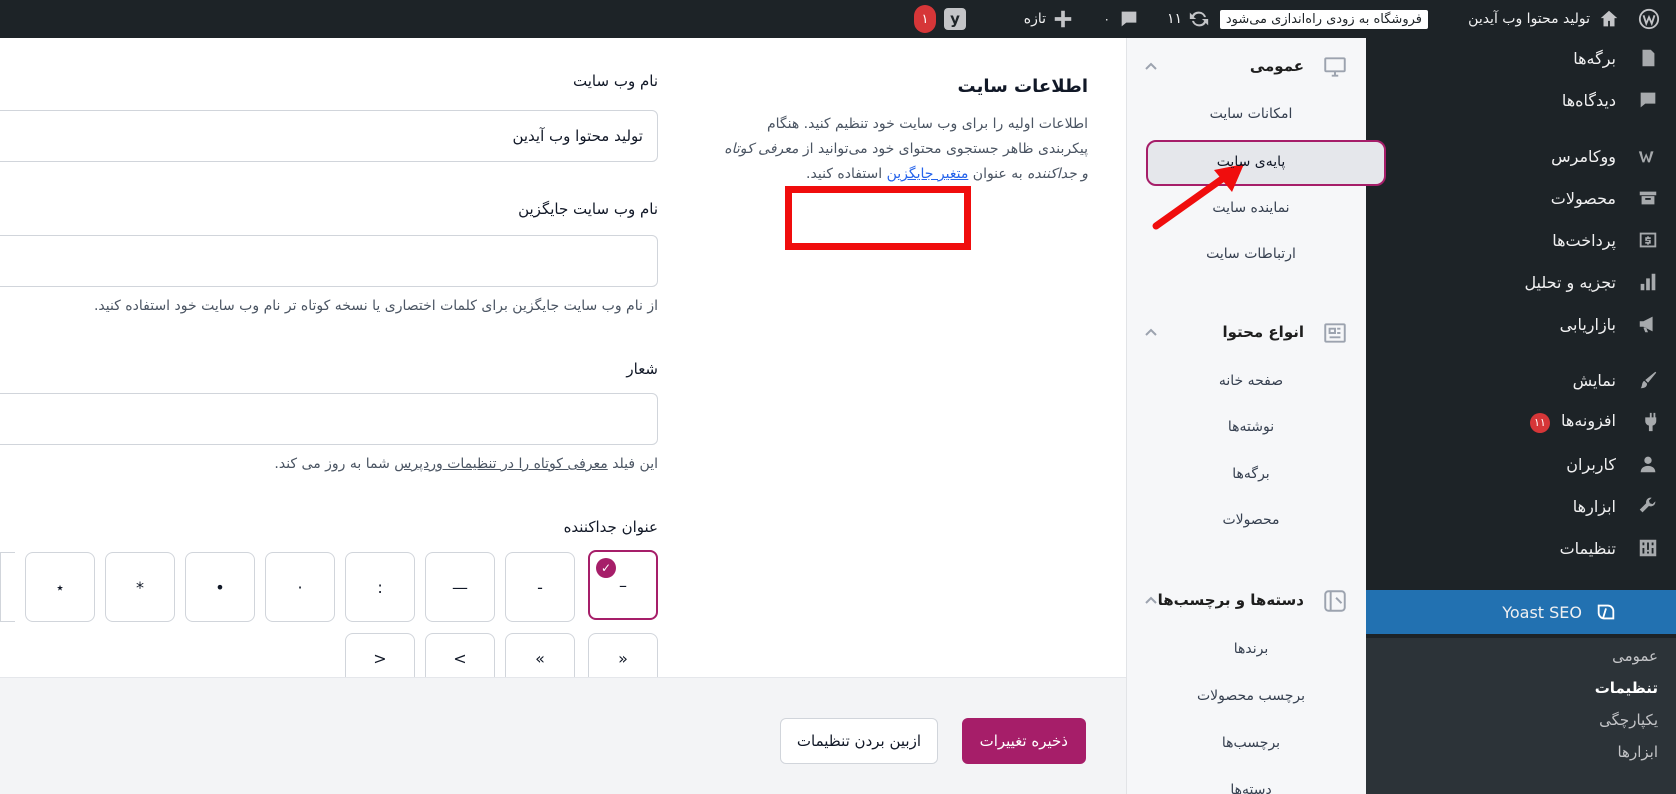 This screenshot has height=794, width=1676. Describe the element at coordinates (1521, 156) in the screenshot. I see `menu-woocommerce: ووکامرس` at that location.